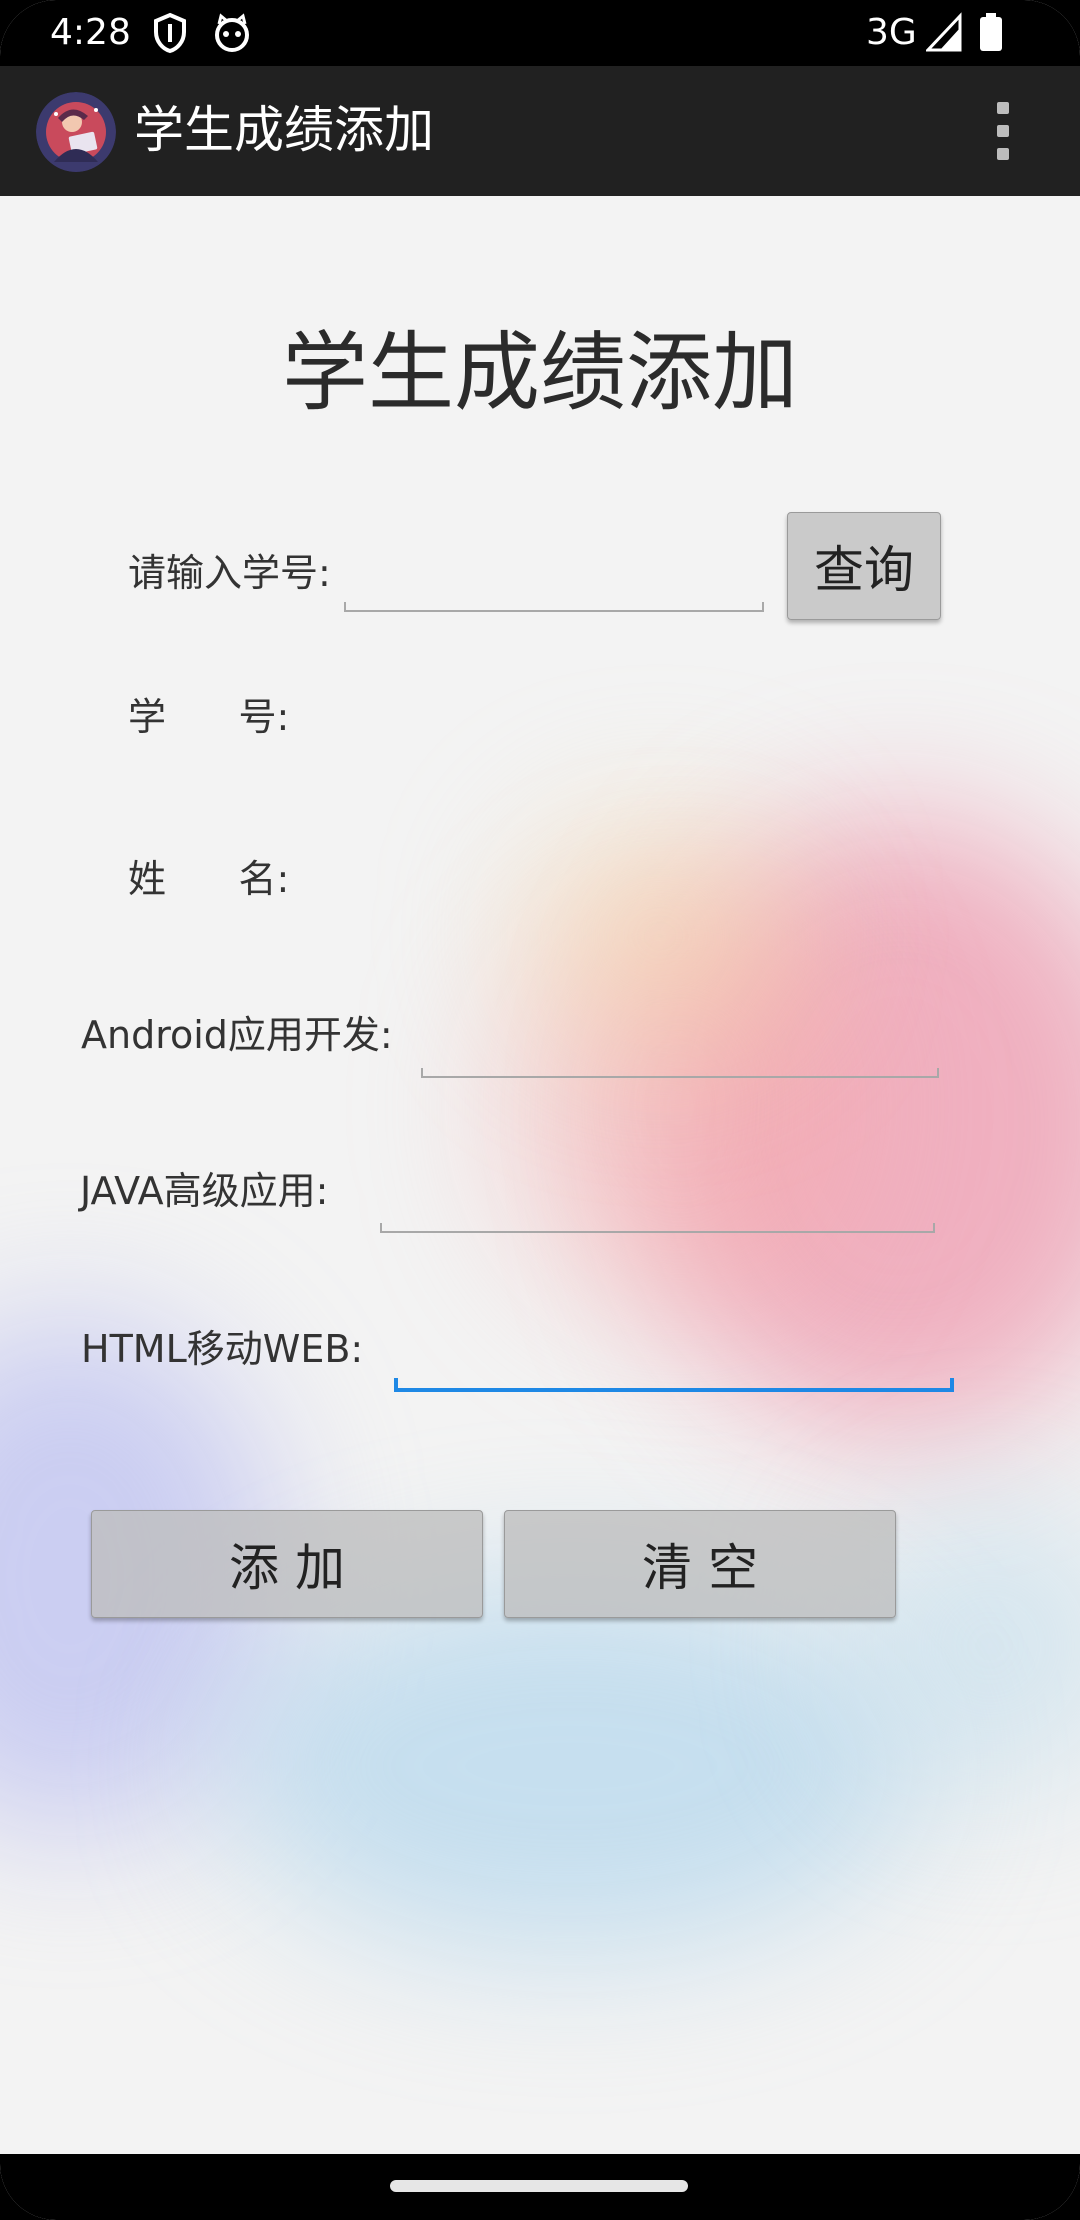  What do you see at coordinates (209, 879) in the screenshot?
I see `student-name-label: 姓 名:` at bounding box center [209, 879].